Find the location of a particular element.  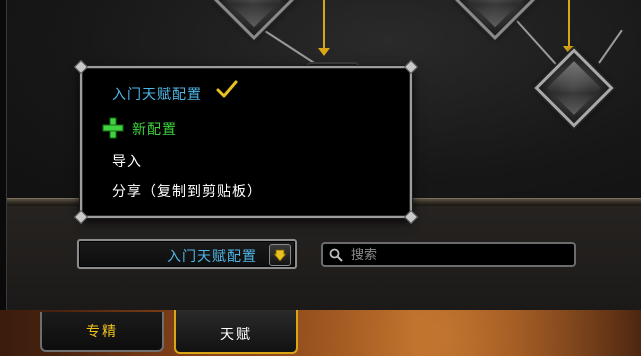

search-input is located at coordinates (461, 255).